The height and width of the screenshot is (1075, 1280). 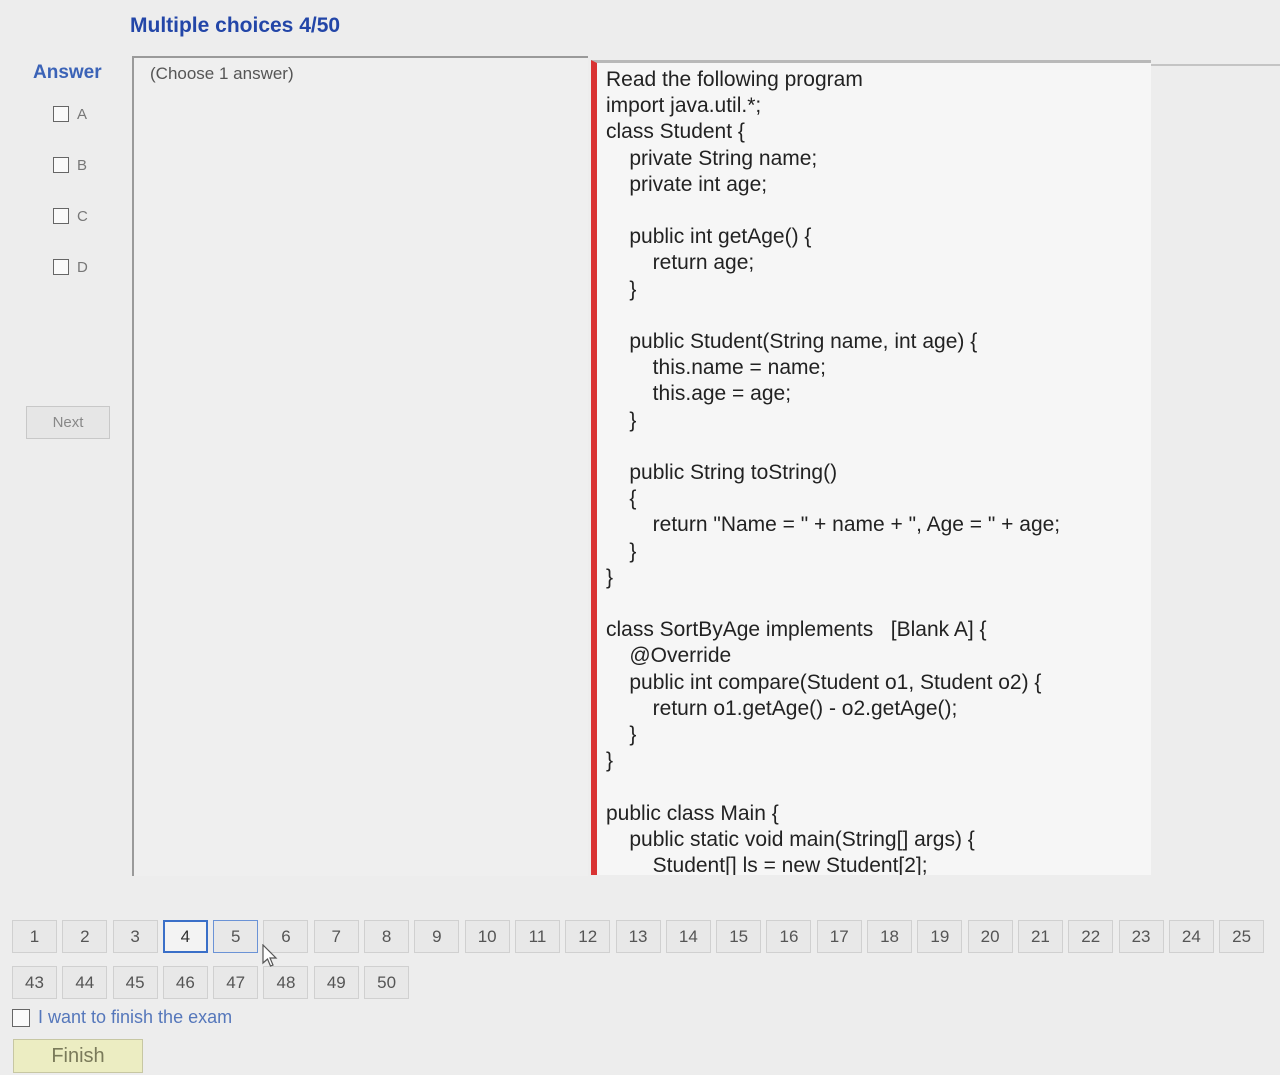 What do you see at coordinates (135, 1017) in the screenshot?
I see `finish-checkbox-label: I want to finish the exam` at bounding box center [135, 1017].